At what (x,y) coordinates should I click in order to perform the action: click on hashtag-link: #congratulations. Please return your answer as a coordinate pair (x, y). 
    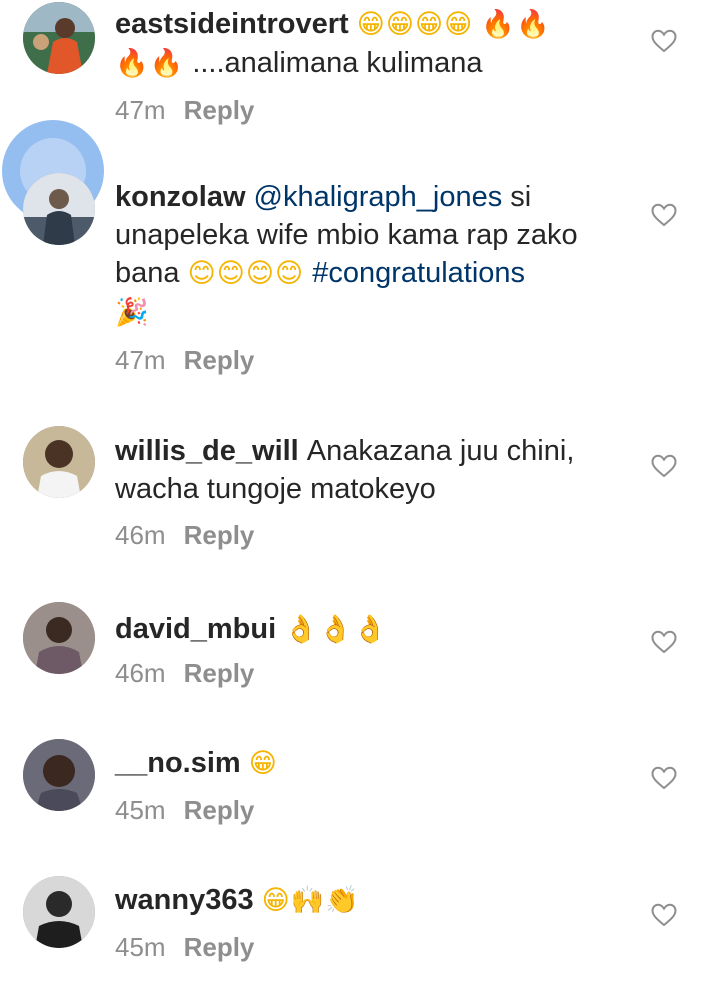
    Looking at the image, I should click on (414, 273).